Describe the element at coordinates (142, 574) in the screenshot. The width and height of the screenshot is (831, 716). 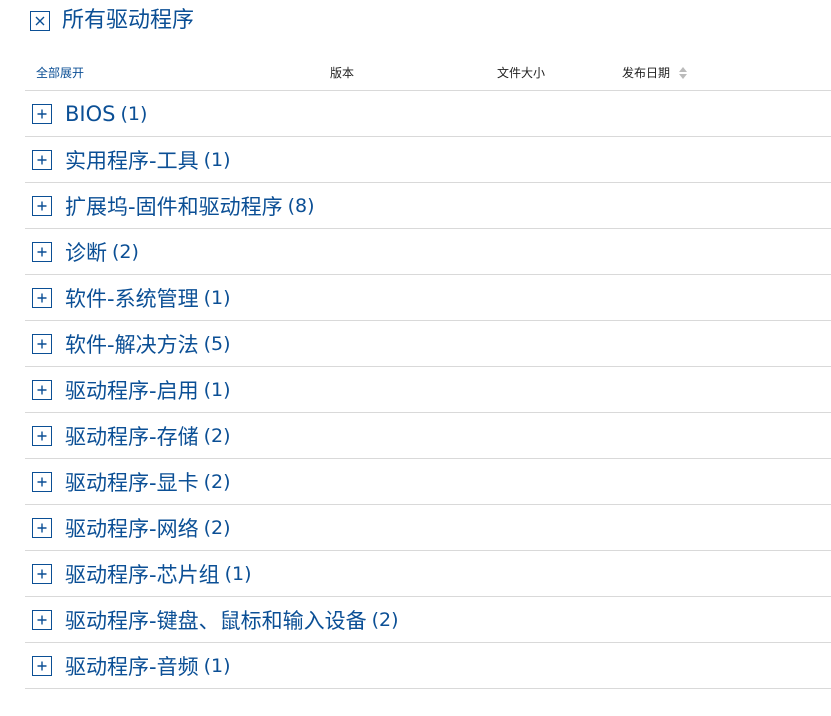
I see `category-label: 驱动程序-芯片组` at that location.